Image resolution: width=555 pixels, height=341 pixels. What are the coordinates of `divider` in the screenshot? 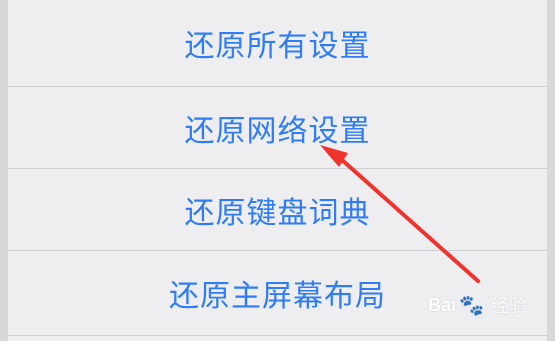 It's located at (277, 335).